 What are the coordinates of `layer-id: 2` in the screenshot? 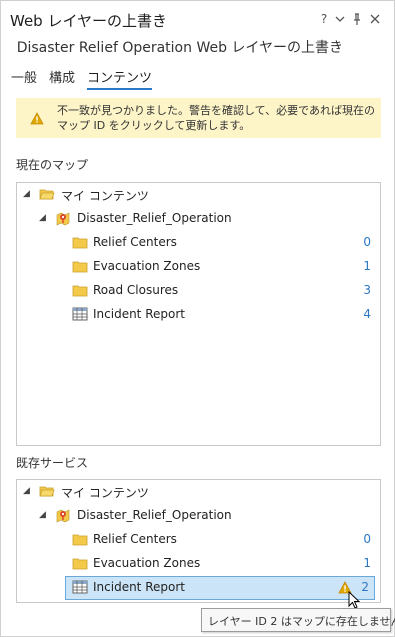 It's located at (365, 587).